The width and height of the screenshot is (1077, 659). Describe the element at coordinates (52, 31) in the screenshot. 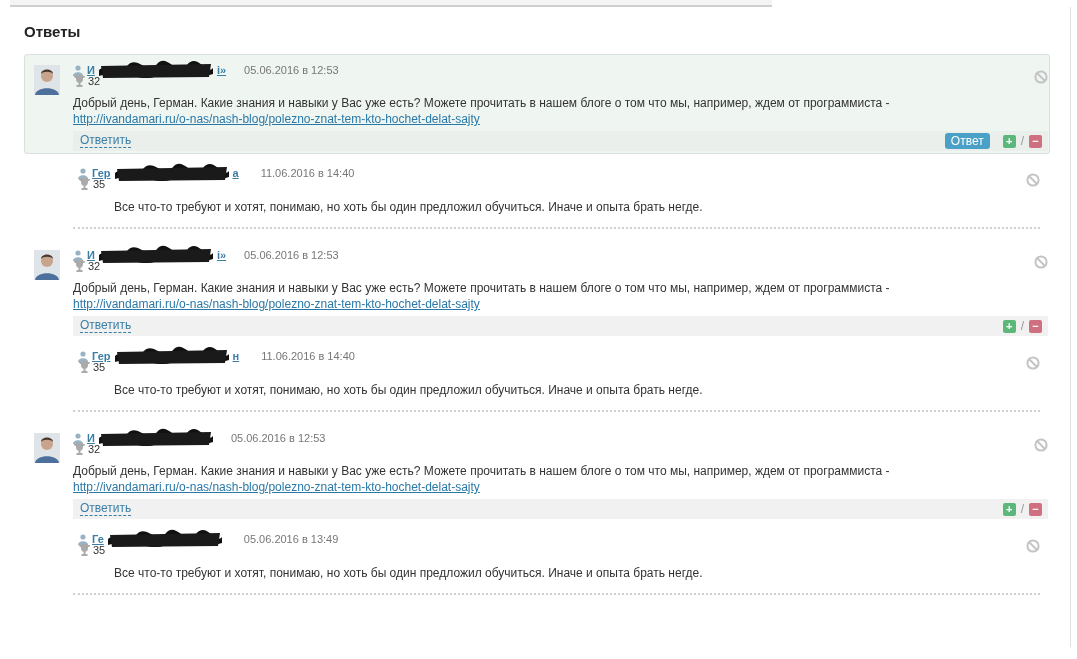

I see `section-title: Ответы` at that location.